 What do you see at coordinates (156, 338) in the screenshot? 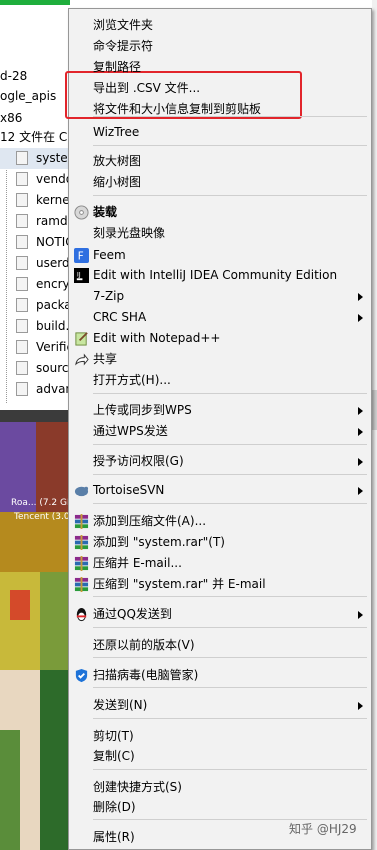
I see `menu-item-label: Edit with Notepad++` at bounding box center [156, 338].